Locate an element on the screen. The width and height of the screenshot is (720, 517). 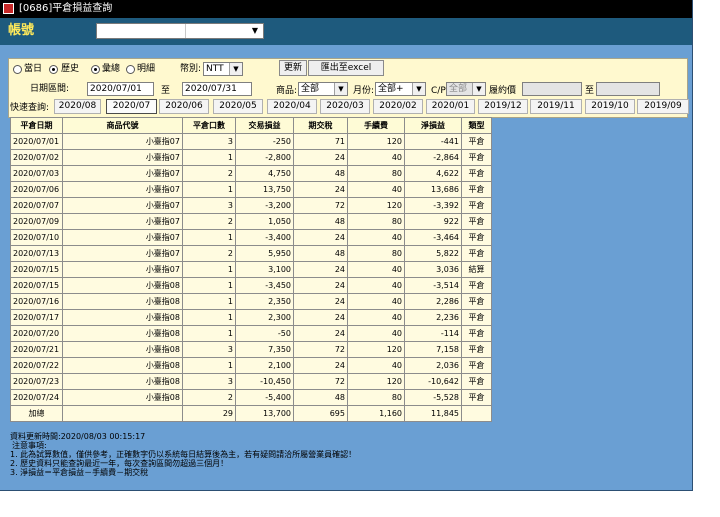
table-cell: 3,036 is located at coordinates (433, 269).